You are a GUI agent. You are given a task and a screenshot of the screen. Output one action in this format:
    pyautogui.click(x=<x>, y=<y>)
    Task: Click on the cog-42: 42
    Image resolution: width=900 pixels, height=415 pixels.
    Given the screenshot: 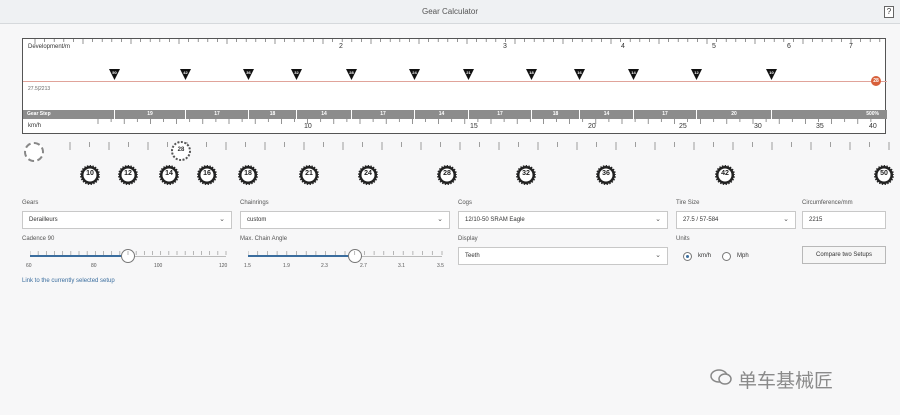 What is the action you would take?
    pyautogui.click(x=725, y=175)
    